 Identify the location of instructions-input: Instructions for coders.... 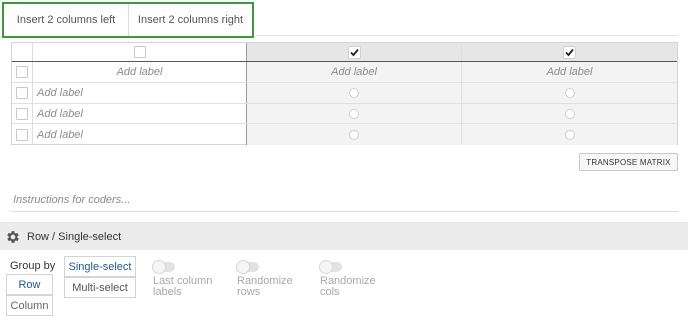
(71, 200).